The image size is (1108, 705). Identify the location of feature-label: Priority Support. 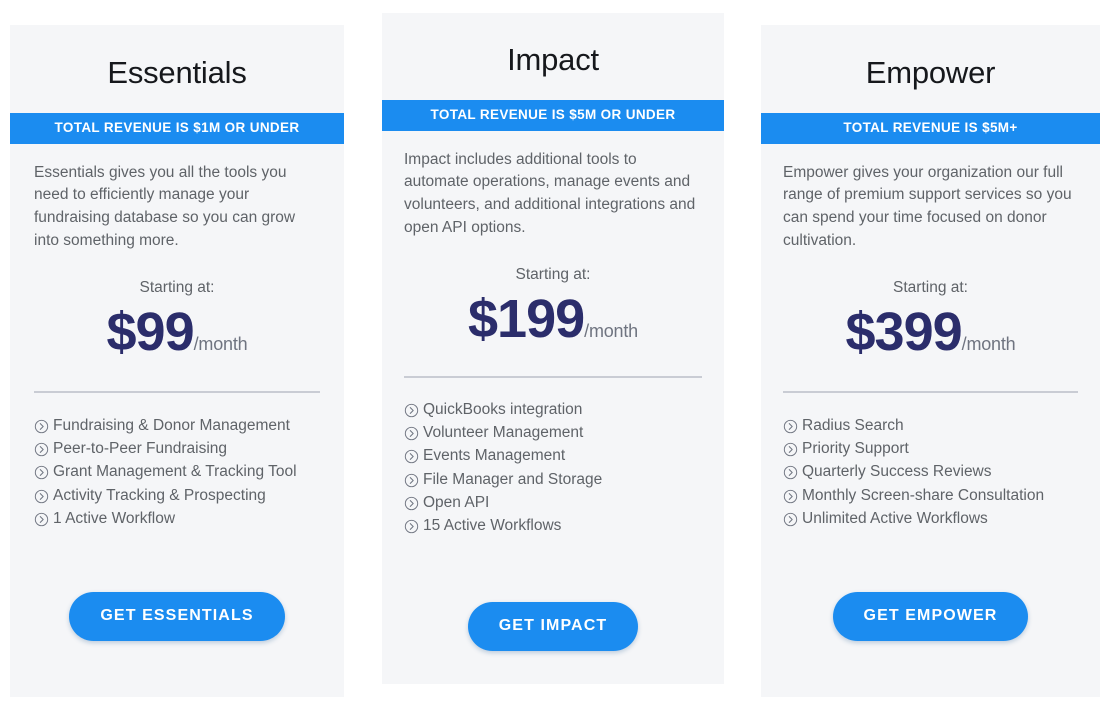
(855, 448).